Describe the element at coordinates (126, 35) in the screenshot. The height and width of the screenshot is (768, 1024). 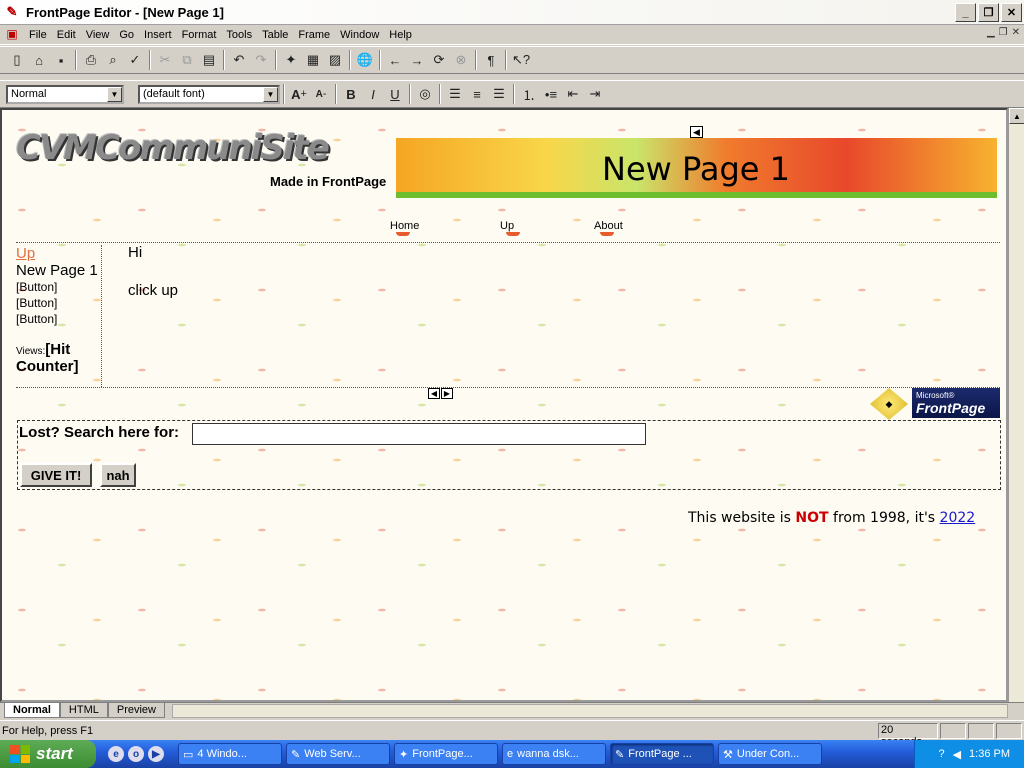
I see `menu-go: Go` at that location.